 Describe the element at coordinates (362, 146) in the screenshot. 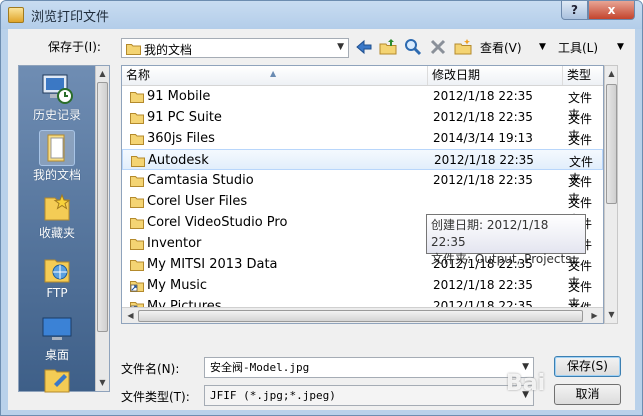

I see `list-item: 360js Files2014/3/14 19:13文件夹` at that location.